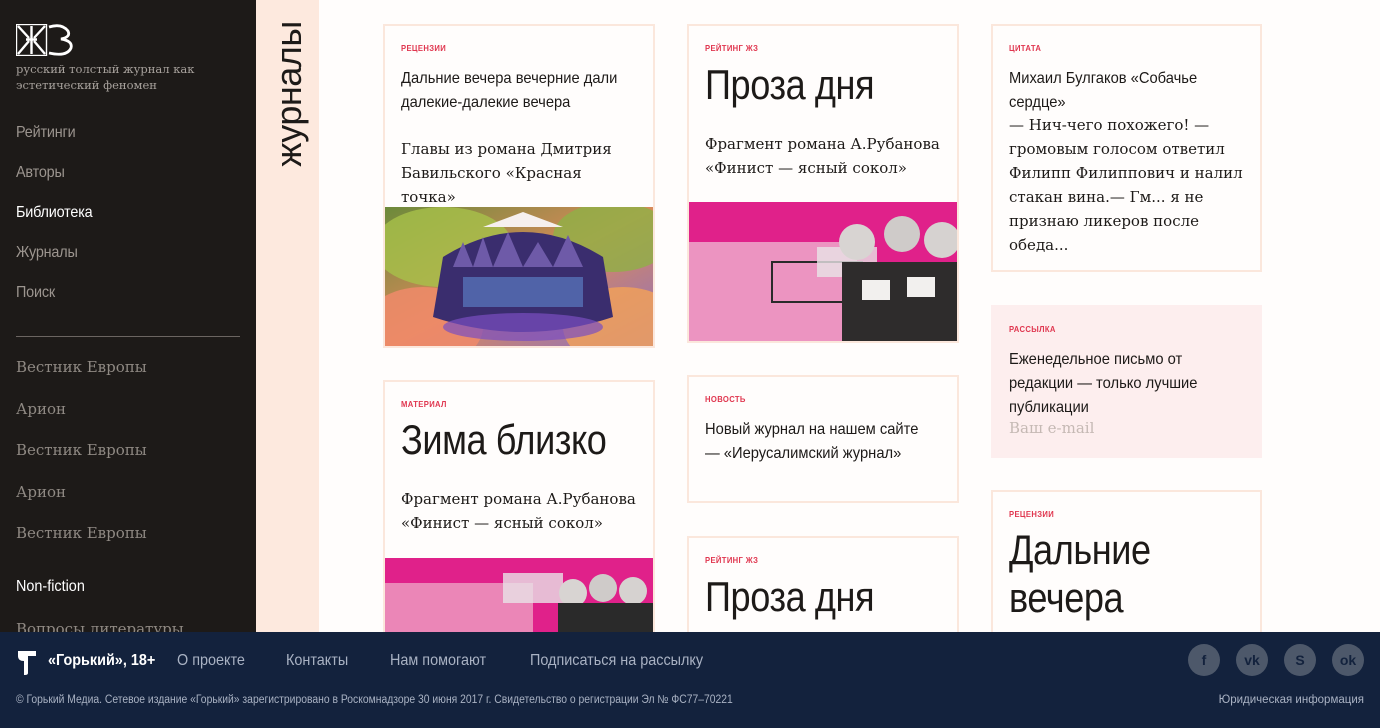 Image resolution: width=1380 pixels, height=728 pixels. Describe the element at coordinates (1025, 48) in the screenshot. I see `card-tag: ЦИТАТА` at that location.